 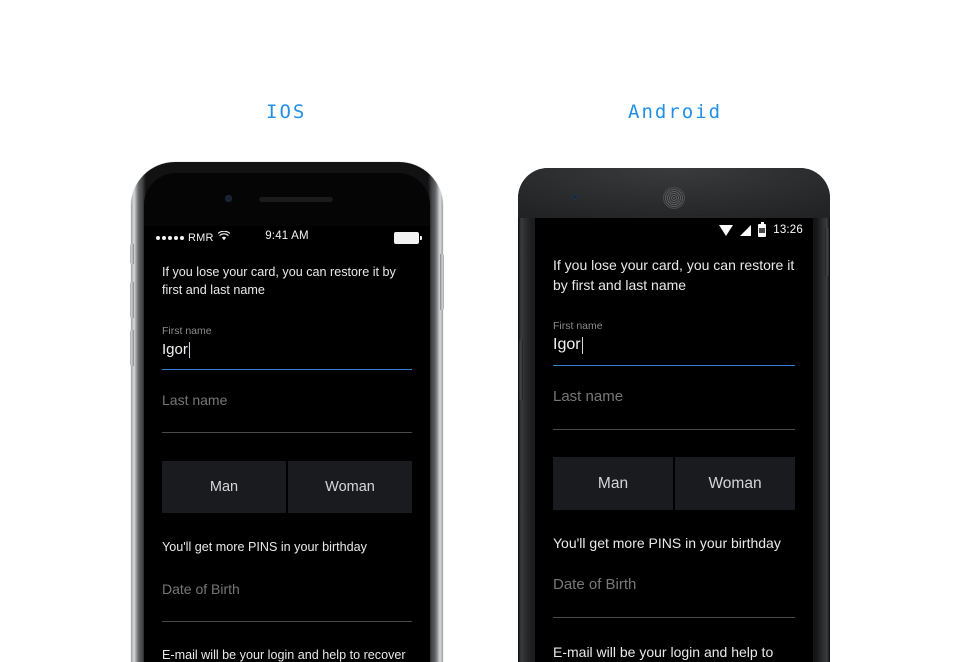 I want to click on platform-caption-ios: IOS, so click(x=286, y=112).